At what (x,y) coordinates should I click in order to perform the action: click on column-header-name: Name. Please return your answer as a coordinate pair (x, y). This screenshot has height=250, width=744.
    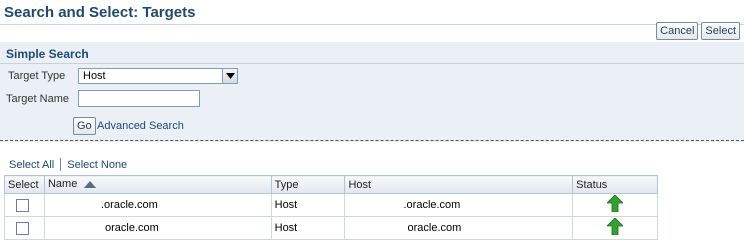
    Looking at the image, I should click on (157, 184).